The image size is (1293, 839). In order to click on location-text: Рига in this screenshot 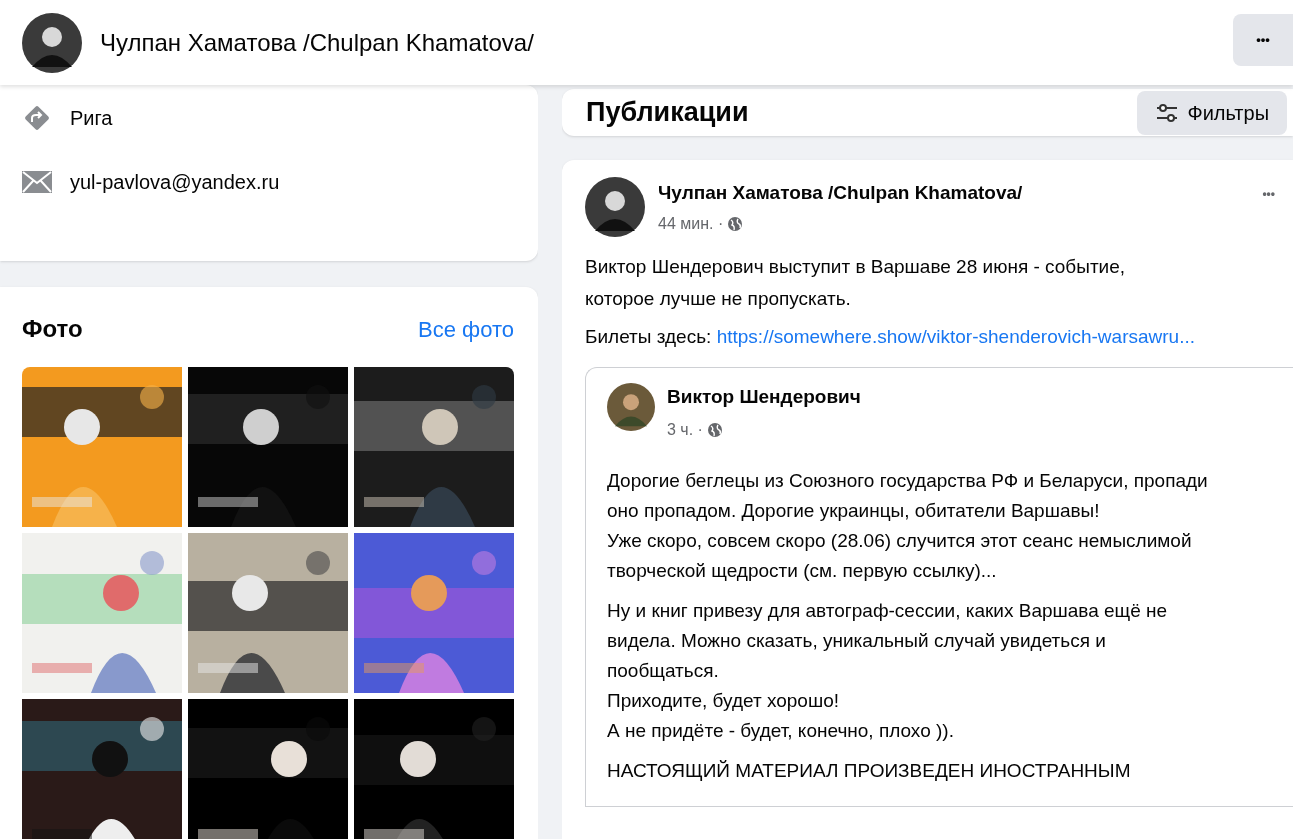, I will do `click(91, 118)`.